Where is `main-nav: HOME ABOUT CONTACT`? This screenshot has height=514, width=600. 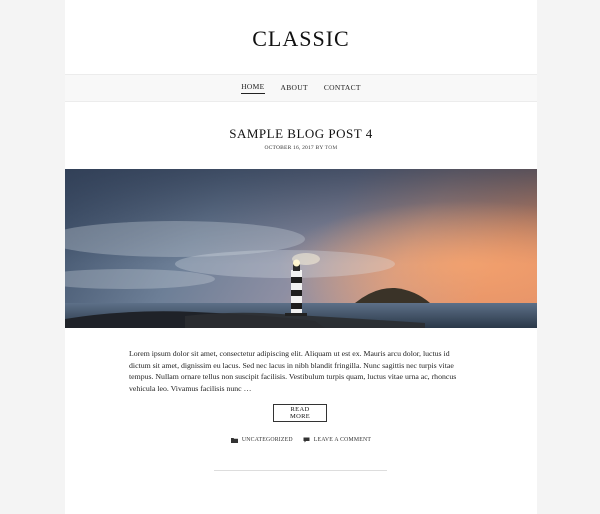
main-nav: HOME ABOUT CONTACT is located at coordinates (301, 88).